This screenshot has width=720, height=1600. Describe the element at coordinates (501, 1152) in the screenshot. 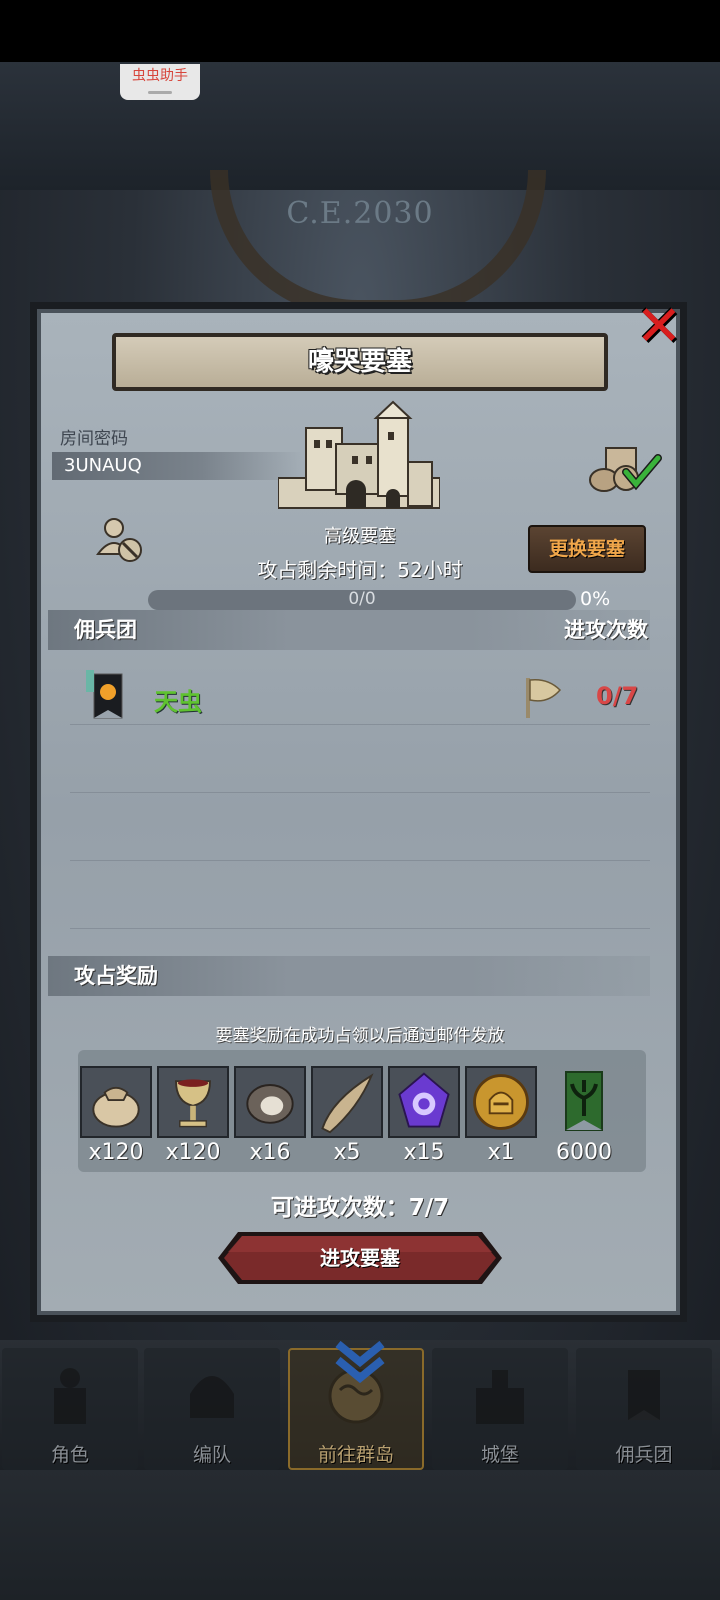

I see `reward-qty: x1` at that location.